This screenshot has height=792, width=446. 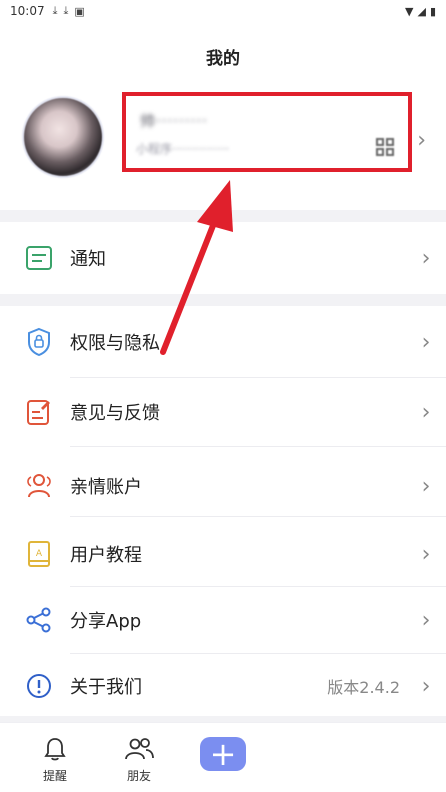 I want to click on tutorial-book-icon: A, so click(x=39, y=554).